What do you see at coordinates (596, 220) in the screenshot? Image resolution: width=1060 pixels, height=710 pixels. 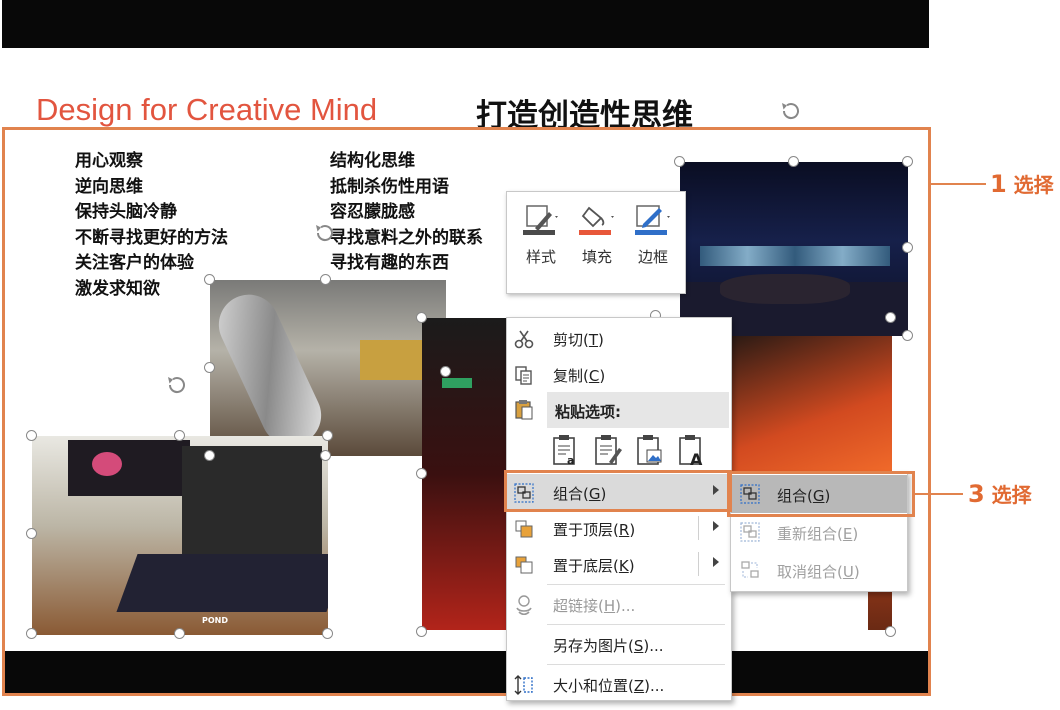 I see `fill-bucket-icon` at bounding box center [596, 220].